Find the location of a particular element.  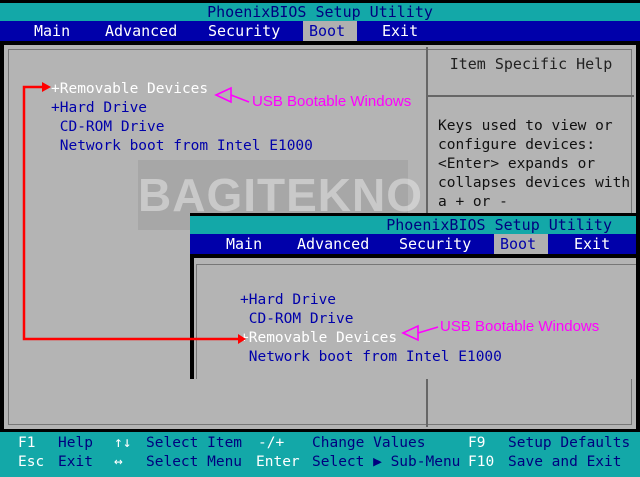

inset-menu-bar: Main Advanced Security Boot Exit is located at coordinates (413, 244).